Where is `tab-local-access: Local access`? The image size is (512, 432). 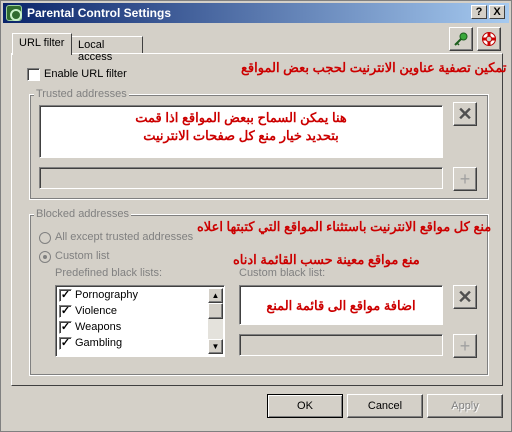 tab-local-access: Local access is located at coordinates (107, 49).